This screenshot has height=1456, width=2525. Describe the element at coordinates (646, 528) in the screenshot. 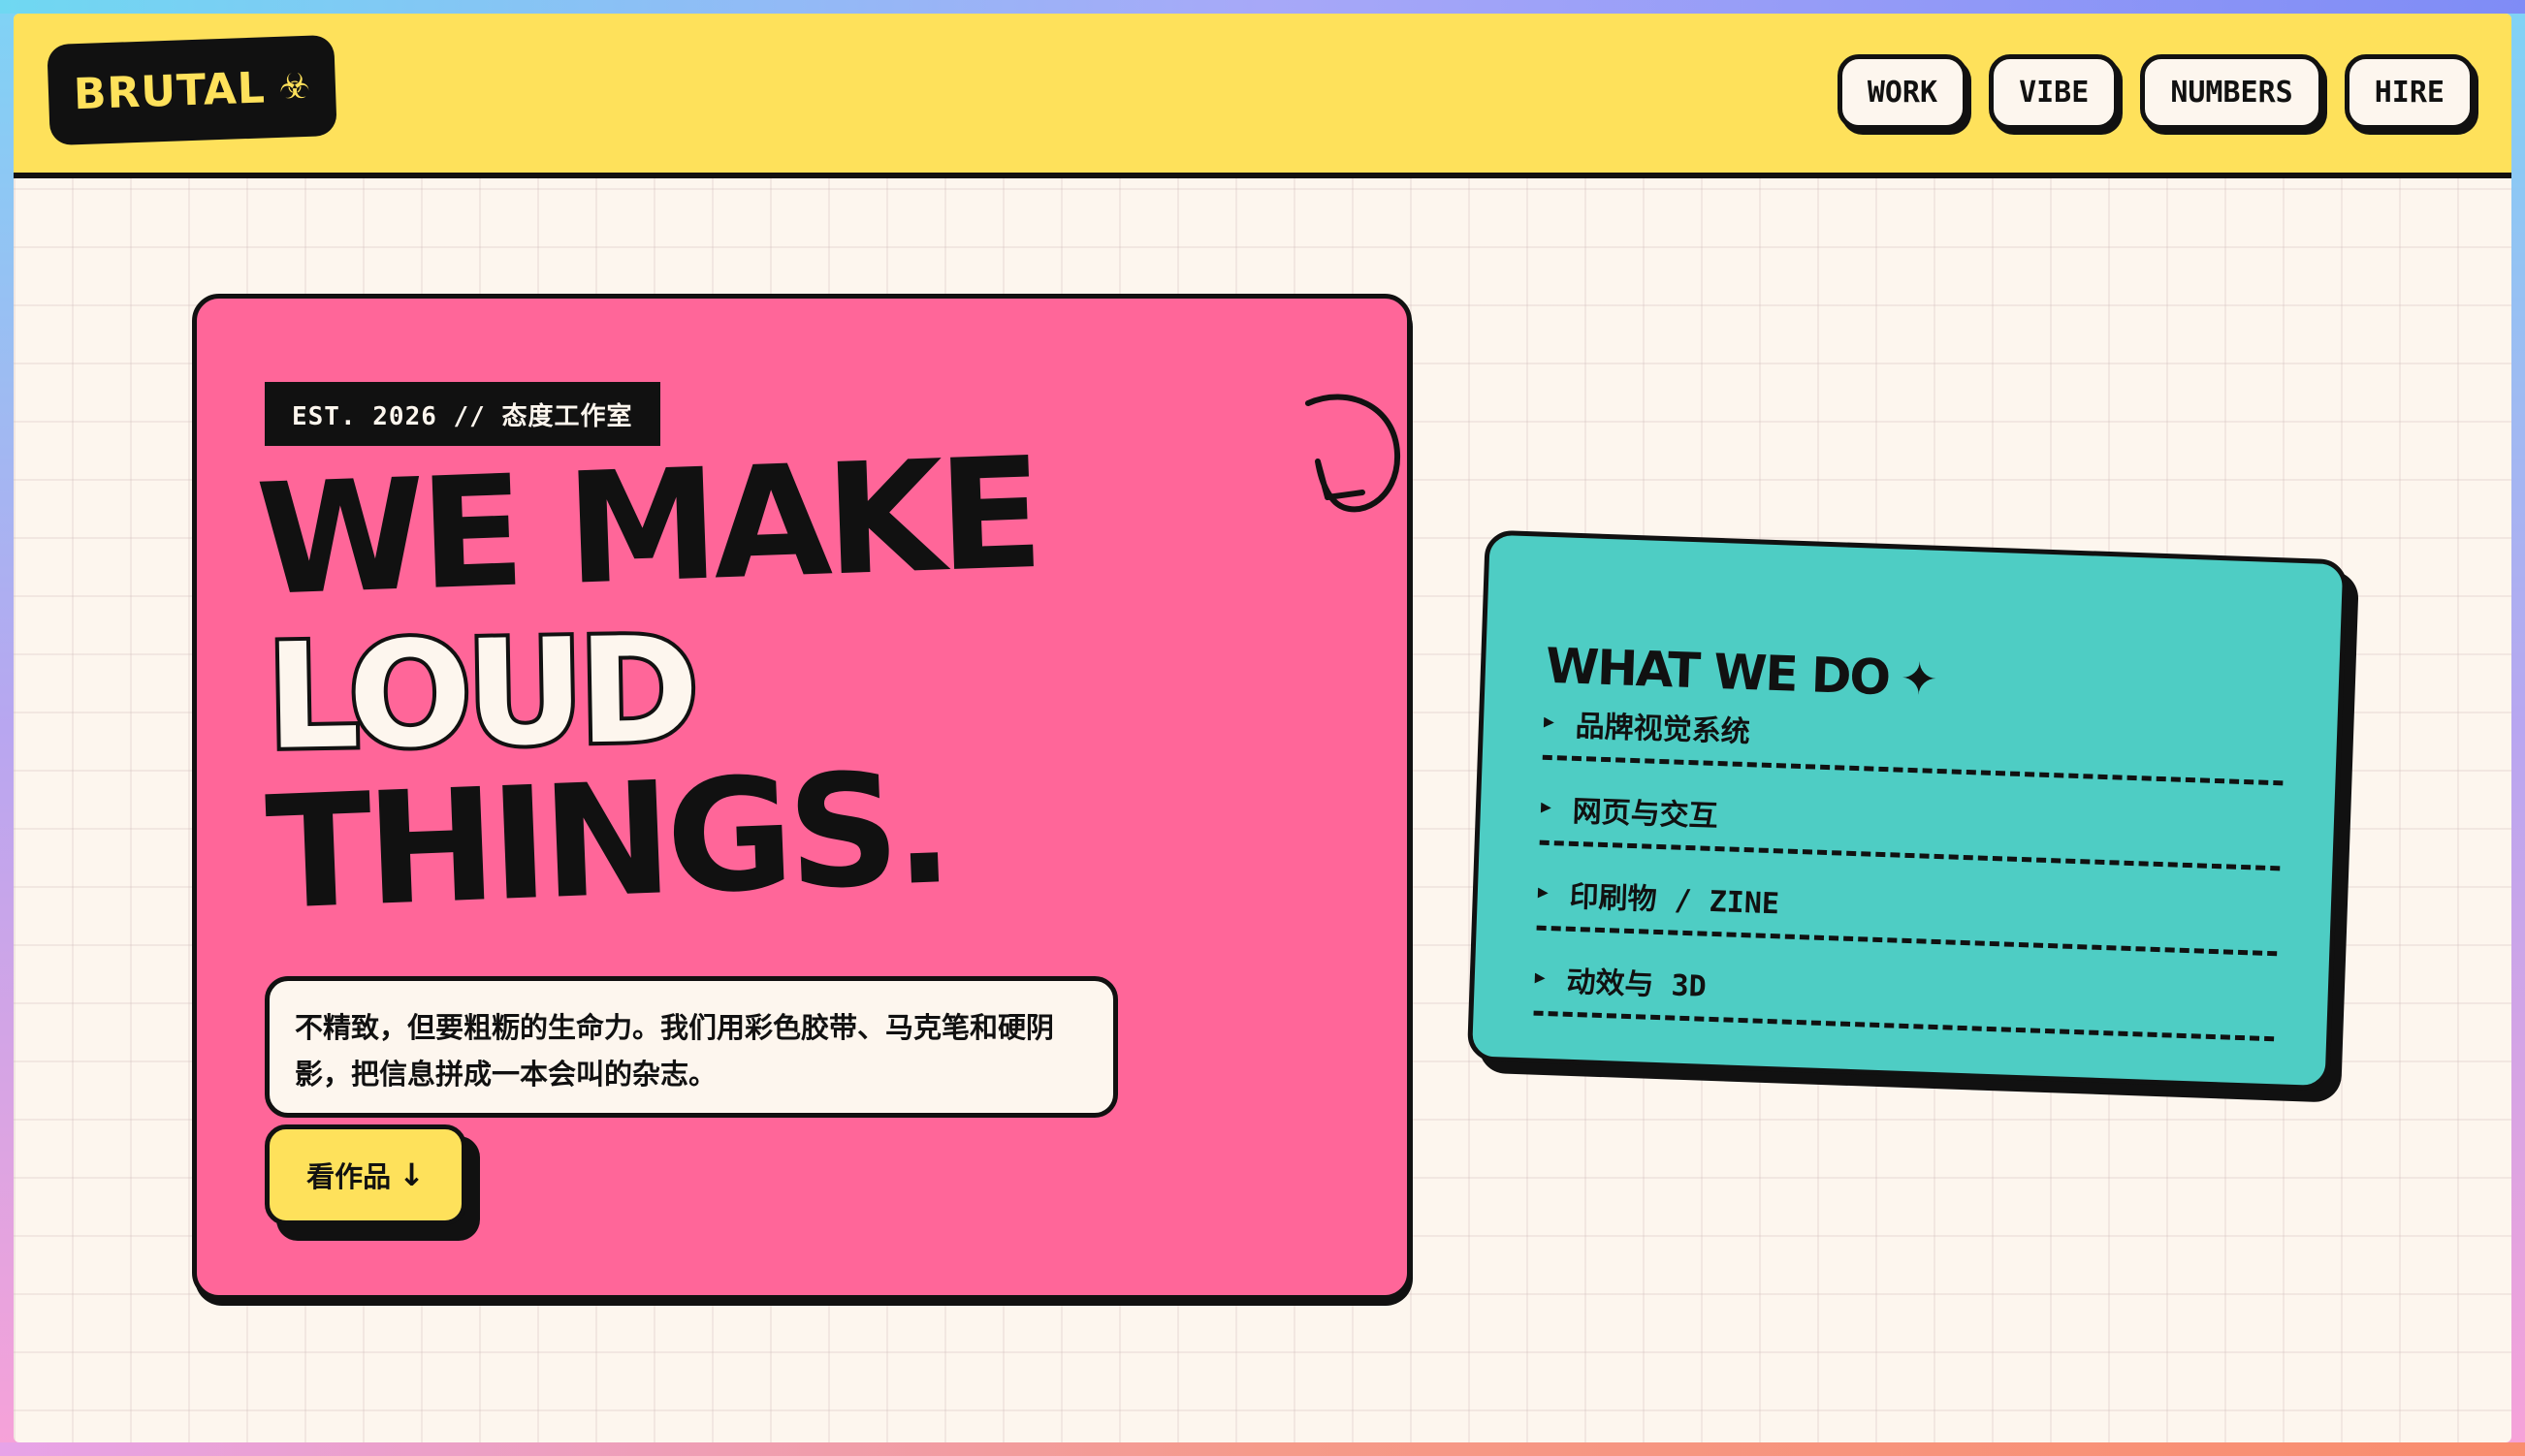

I see `headline-line-1: WE MAKE` at that location.